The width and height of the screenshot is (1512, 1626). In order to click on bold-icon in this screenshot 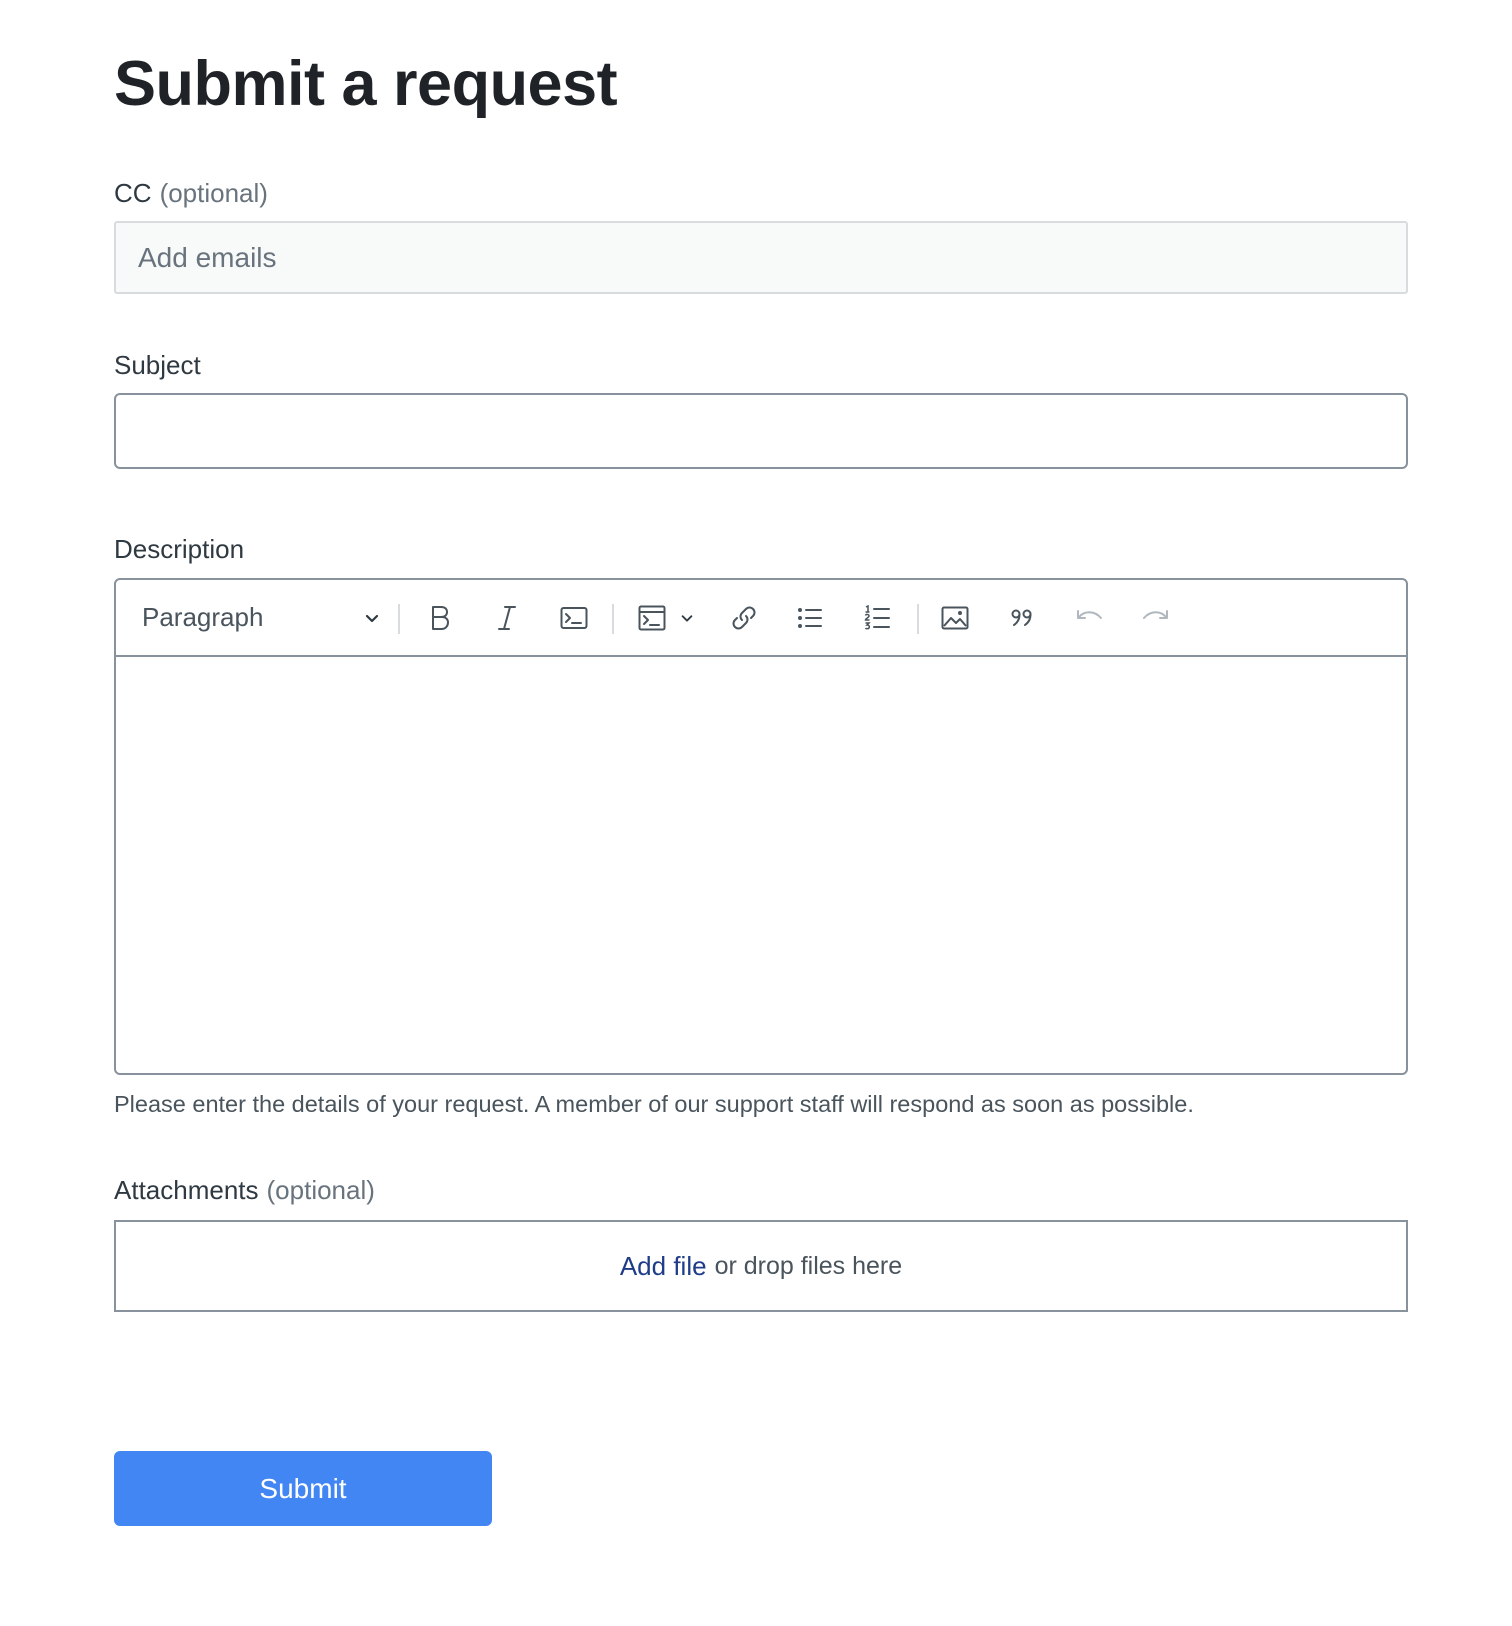, I will do `click(440, 618)`.